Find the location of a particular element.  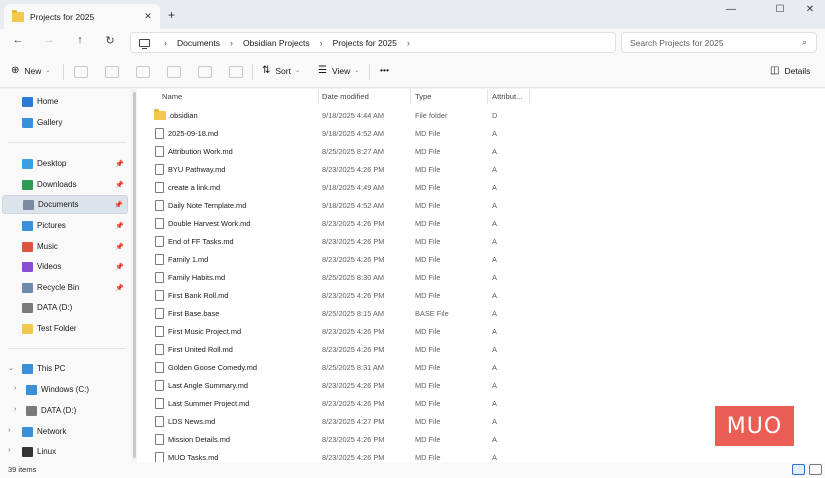

copy-icon is located at coordinates (112, 72).